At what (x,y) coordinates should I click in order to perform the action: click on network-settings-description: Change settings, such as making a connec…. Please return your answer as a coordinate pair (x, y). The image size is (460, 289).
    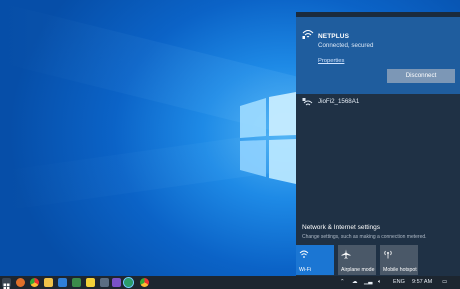
    Looking at the image, I should click on (364, 237).